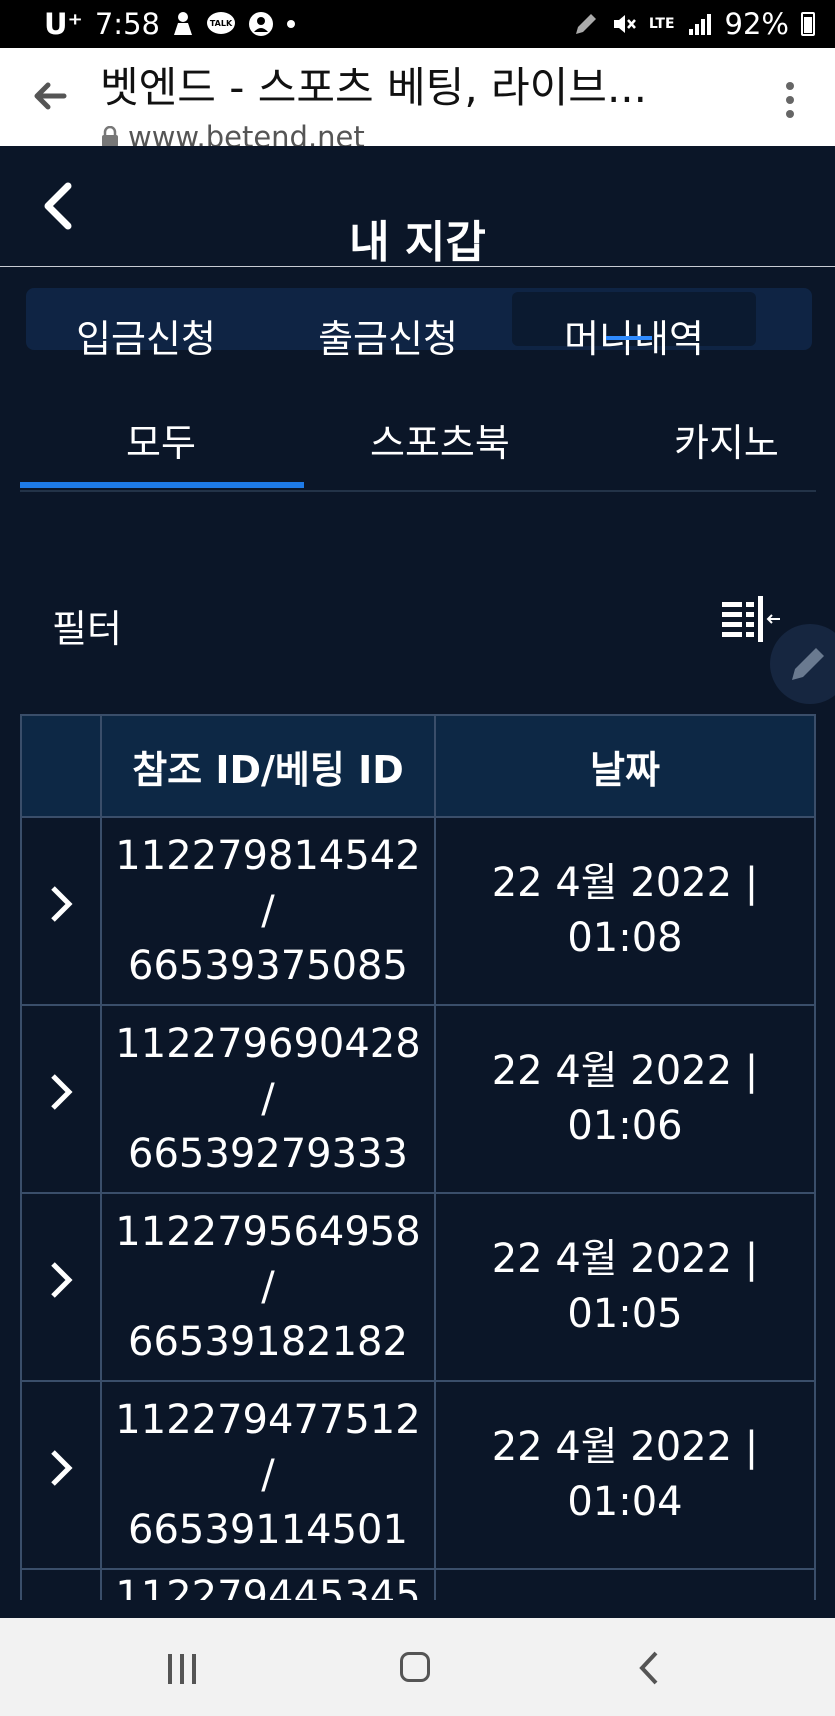 This screenshot has height=1716, width=835. I want to click on table-row: 112279445345, so click(418, 1584).